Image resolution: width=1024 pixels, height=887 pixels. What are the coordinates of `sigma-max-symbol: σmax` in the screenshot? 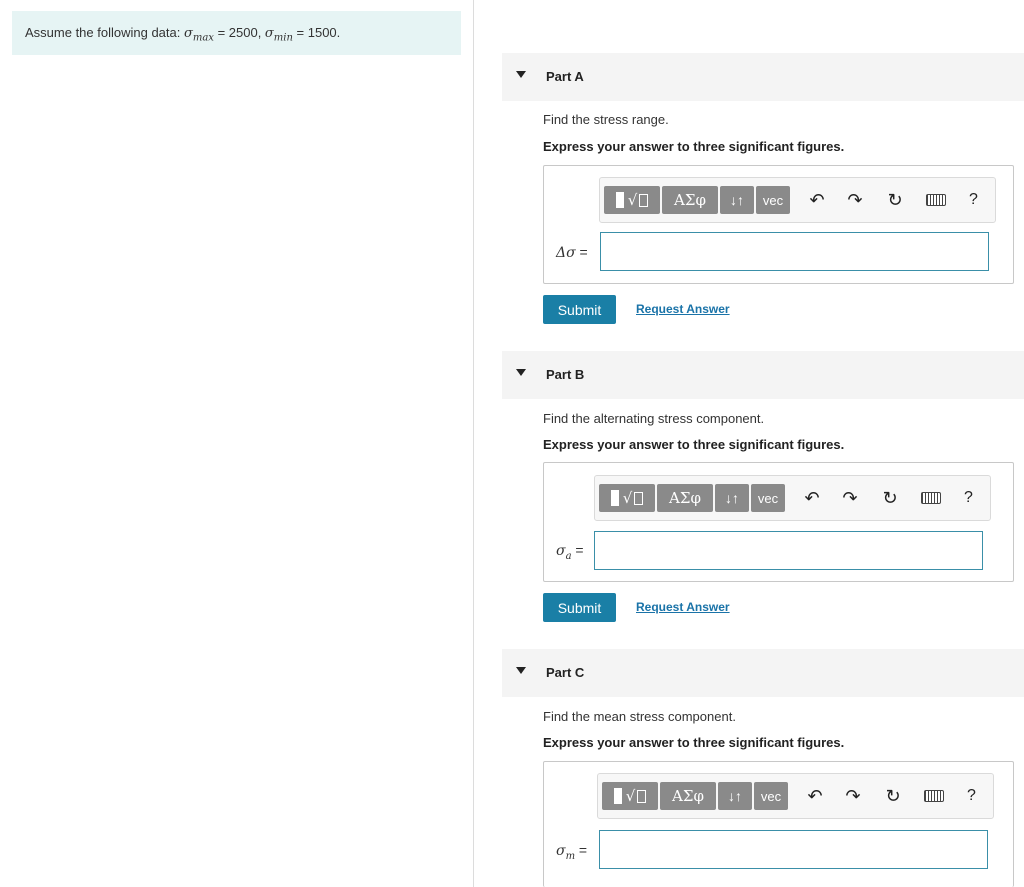 It's located at (198, 35).